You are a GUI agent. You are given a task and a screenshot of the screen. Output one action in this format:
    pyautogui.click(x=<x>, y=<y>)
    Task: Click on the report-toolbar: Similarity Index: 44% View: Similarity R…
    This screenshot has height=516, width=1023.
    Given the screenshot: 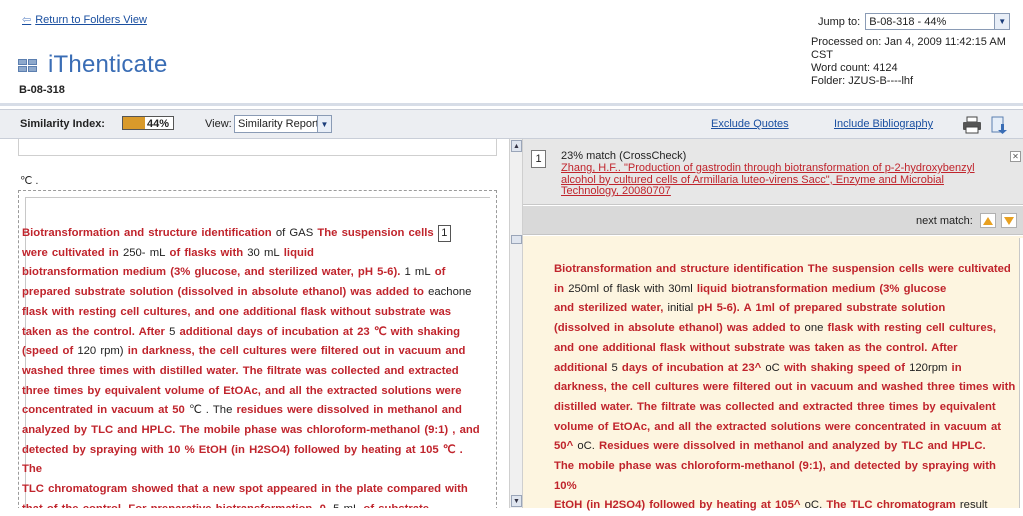 What is the action you would take?
    pyautogui.click(x=511, y=124)
    